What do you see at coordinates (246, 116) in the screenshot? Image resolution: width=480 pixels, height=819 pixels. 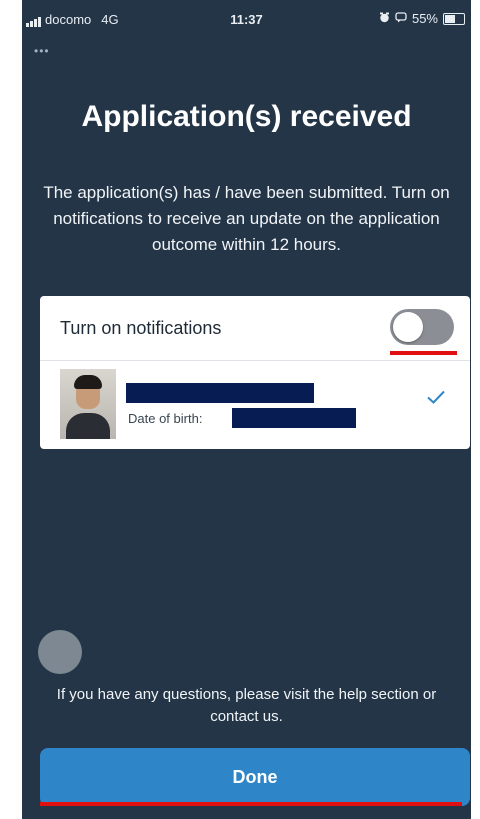 I see `page-title: Application(s) received` at bounding box center [246, 116].